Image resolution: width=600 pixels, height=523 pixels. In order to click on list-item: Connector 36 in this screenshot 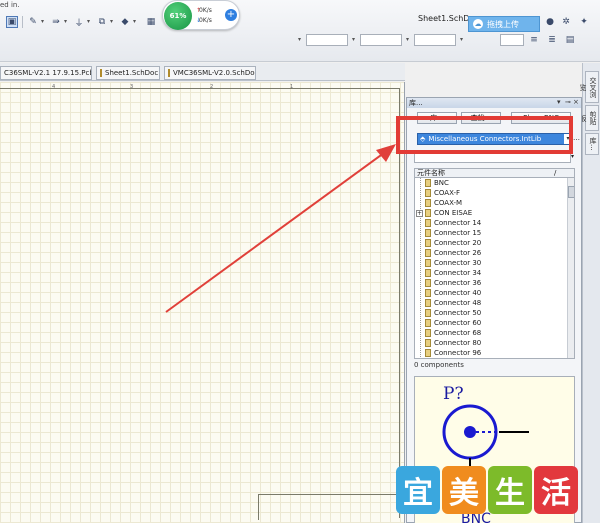, I will do `click(490, 283)`.